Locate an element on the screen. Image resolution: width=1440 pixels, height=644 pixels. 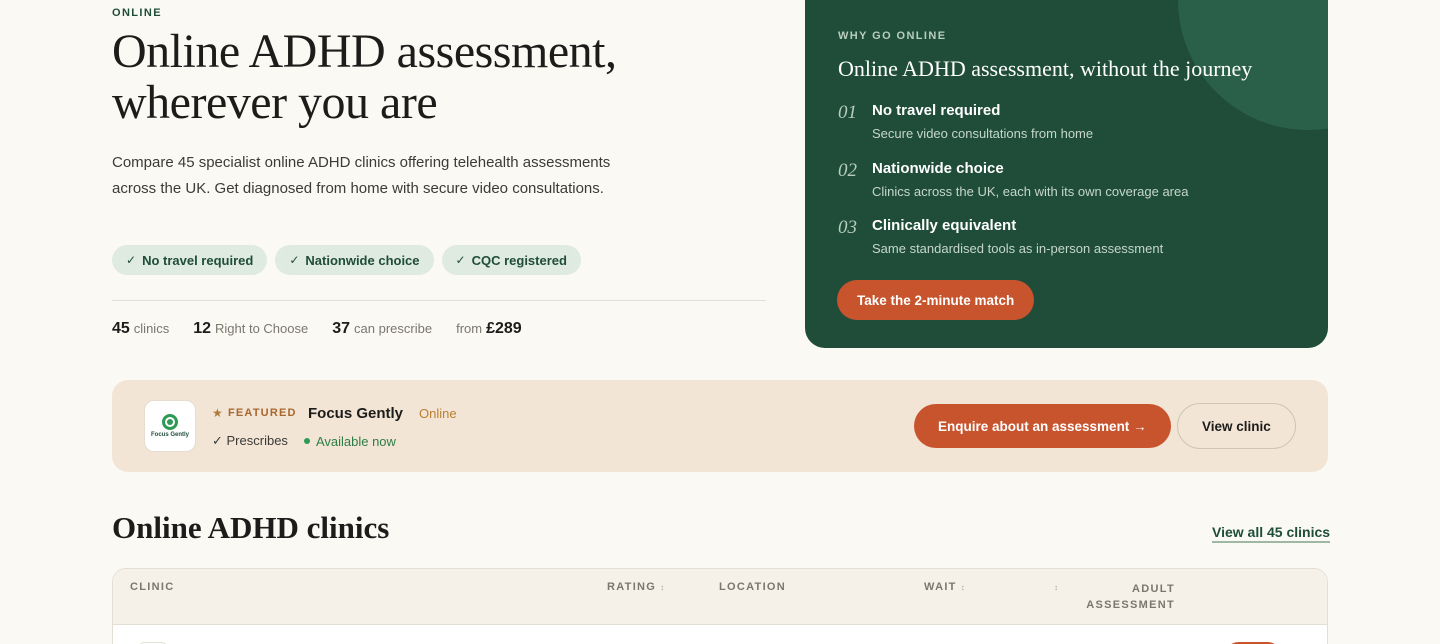
column-label: WAIT is located at coordinates (940, 587).